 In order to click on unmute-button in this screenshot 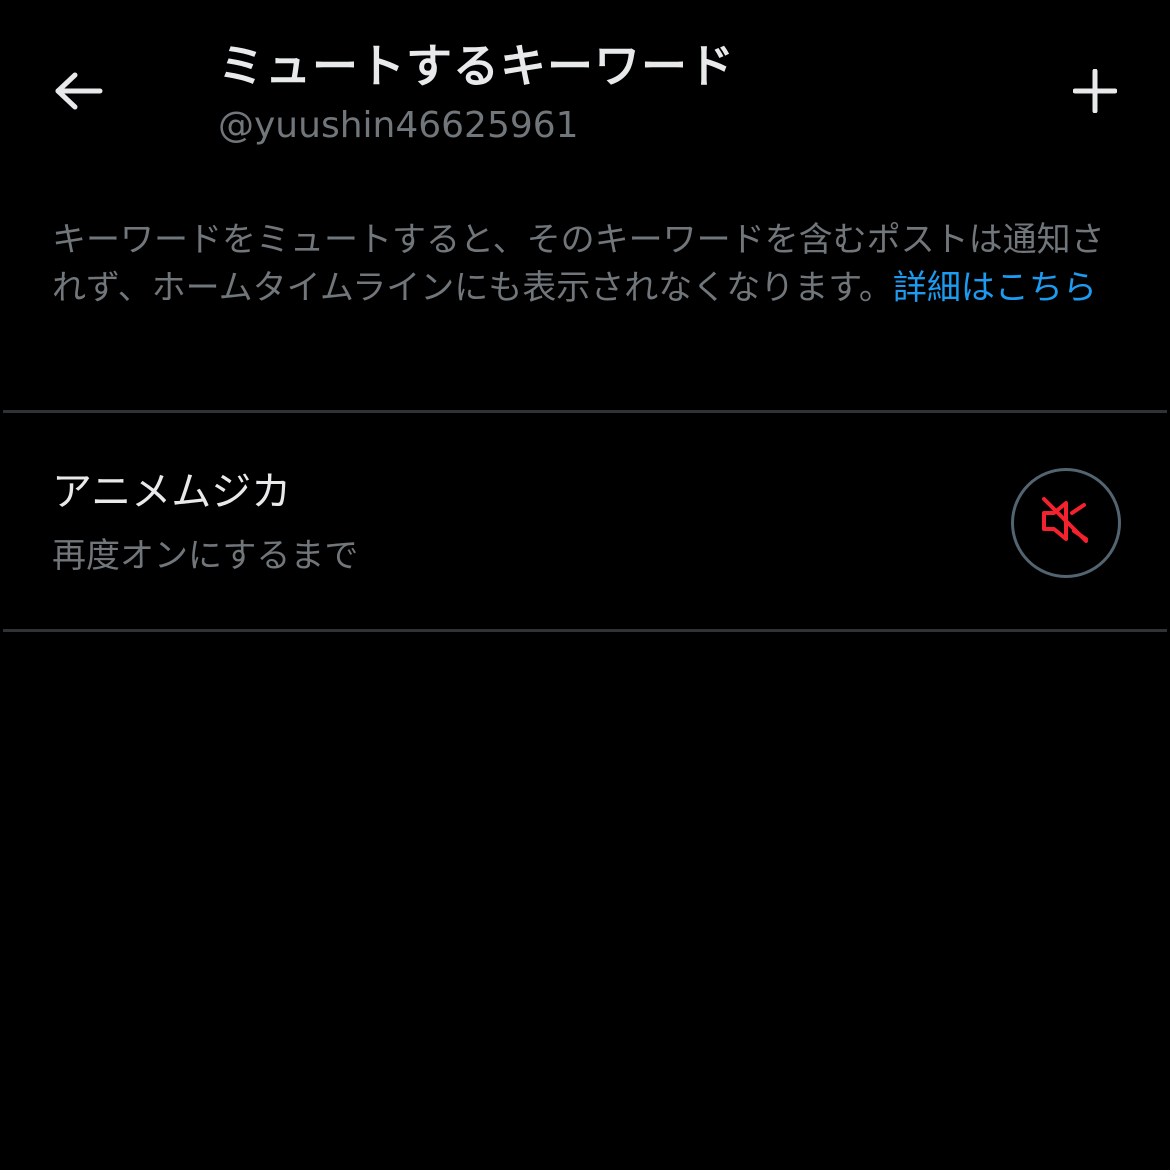, I will do `click(1066, 523)`.